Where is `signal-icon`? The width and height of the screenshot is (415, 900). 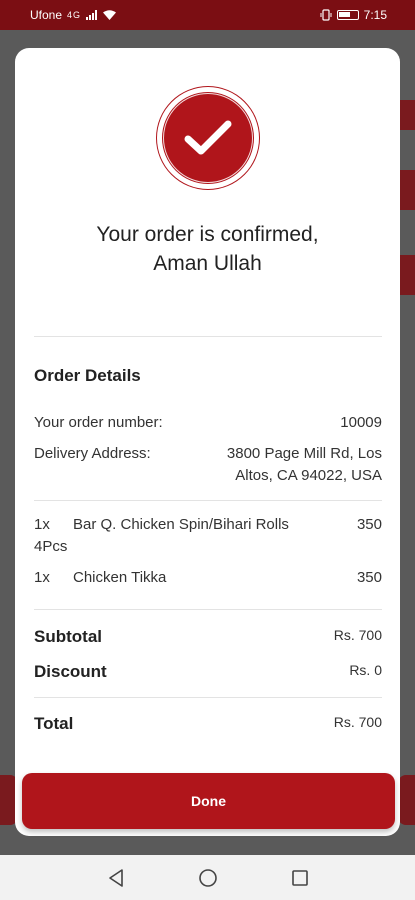
signal-icon is located at coordinates (92, 15).